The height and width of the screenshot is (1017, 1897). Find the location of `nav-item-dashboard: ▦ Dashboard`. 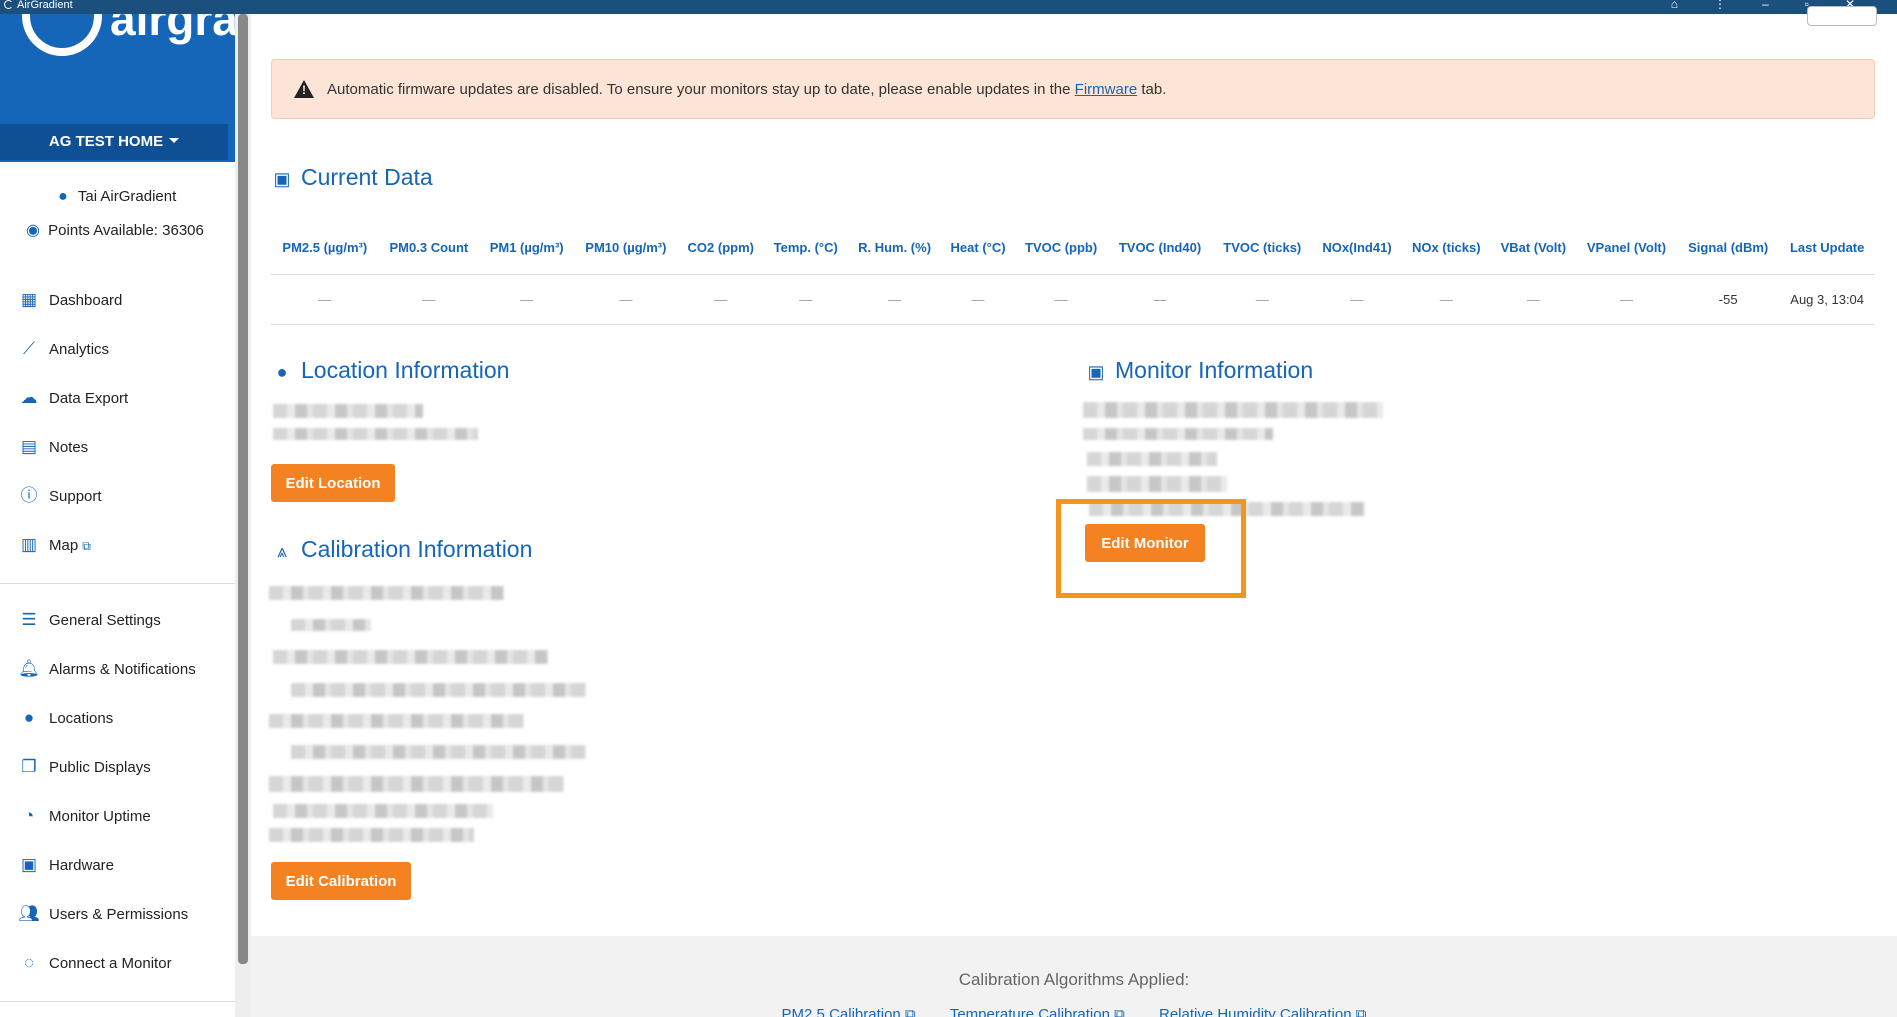

nav-item-dashboard: ▦ Dashboard is located at coordinates (70, 300).